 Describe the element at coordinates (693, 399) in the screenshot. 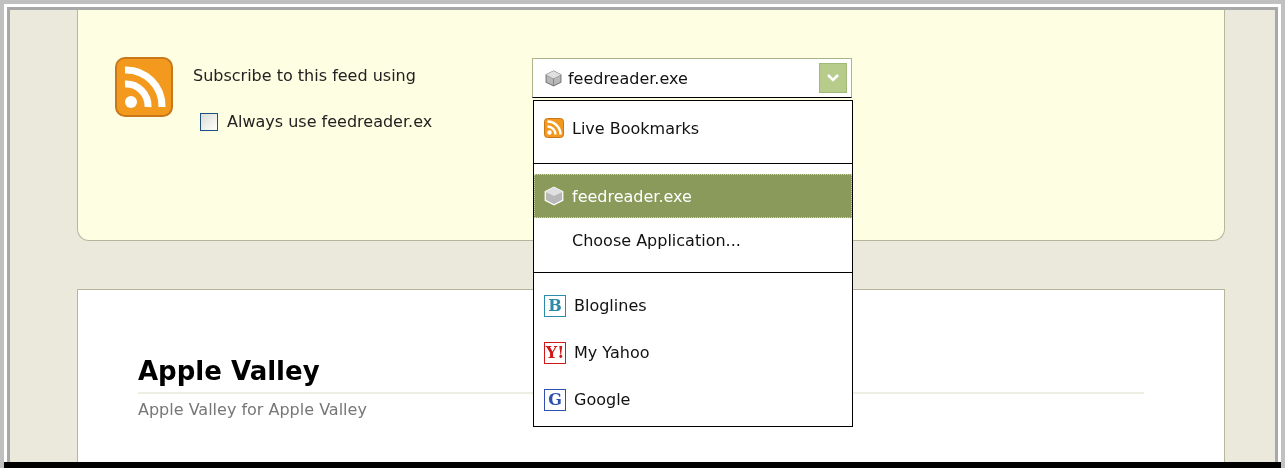

I see `menu-item: G Google` at that location.